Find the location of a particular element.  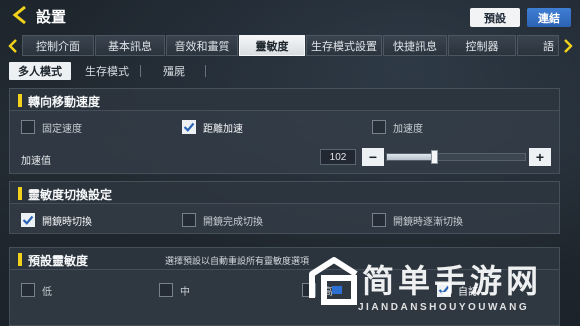

back-arrow-icon is located at coordinates (19, 15).